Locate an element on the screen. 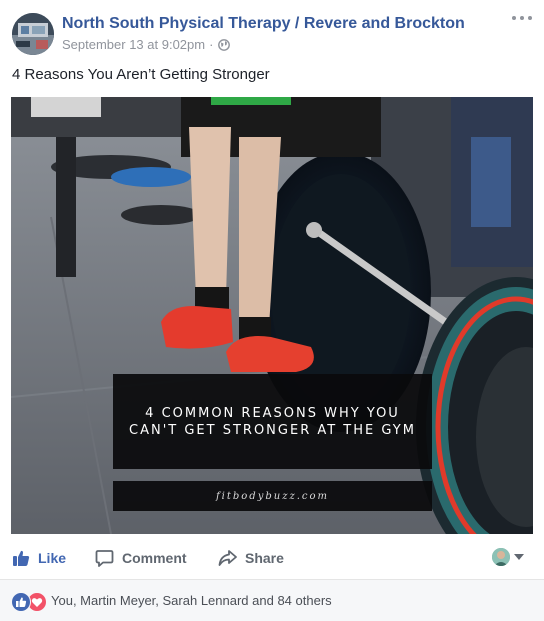 The height and width of the screenshot is (621, 544). thumbs-up-icon is located at coordinates (21, 558).